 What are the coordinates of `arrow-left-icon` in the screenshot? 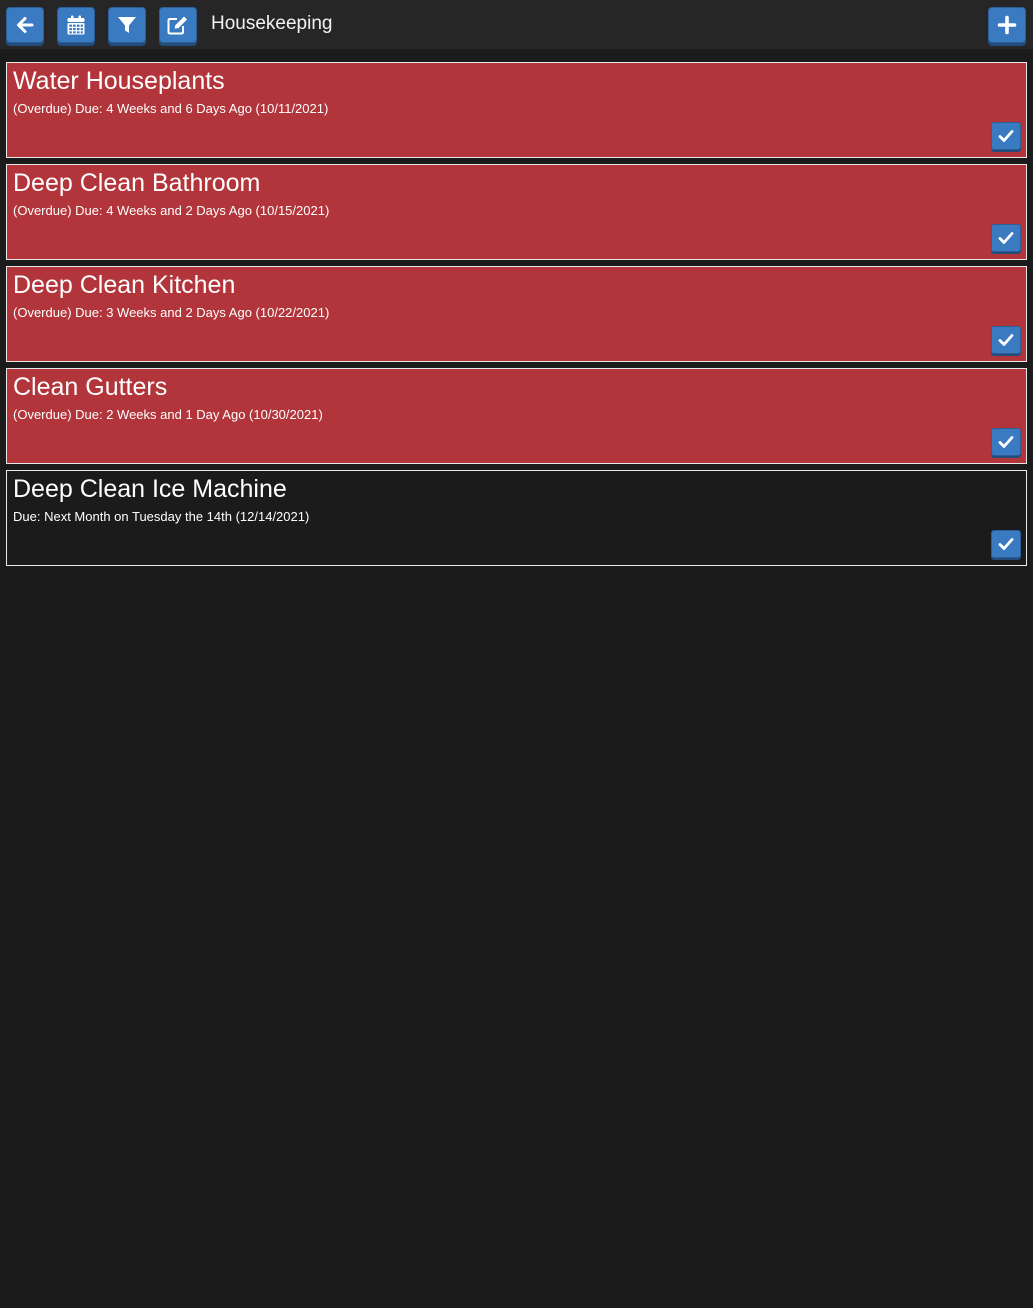 It's located at (25, 25).